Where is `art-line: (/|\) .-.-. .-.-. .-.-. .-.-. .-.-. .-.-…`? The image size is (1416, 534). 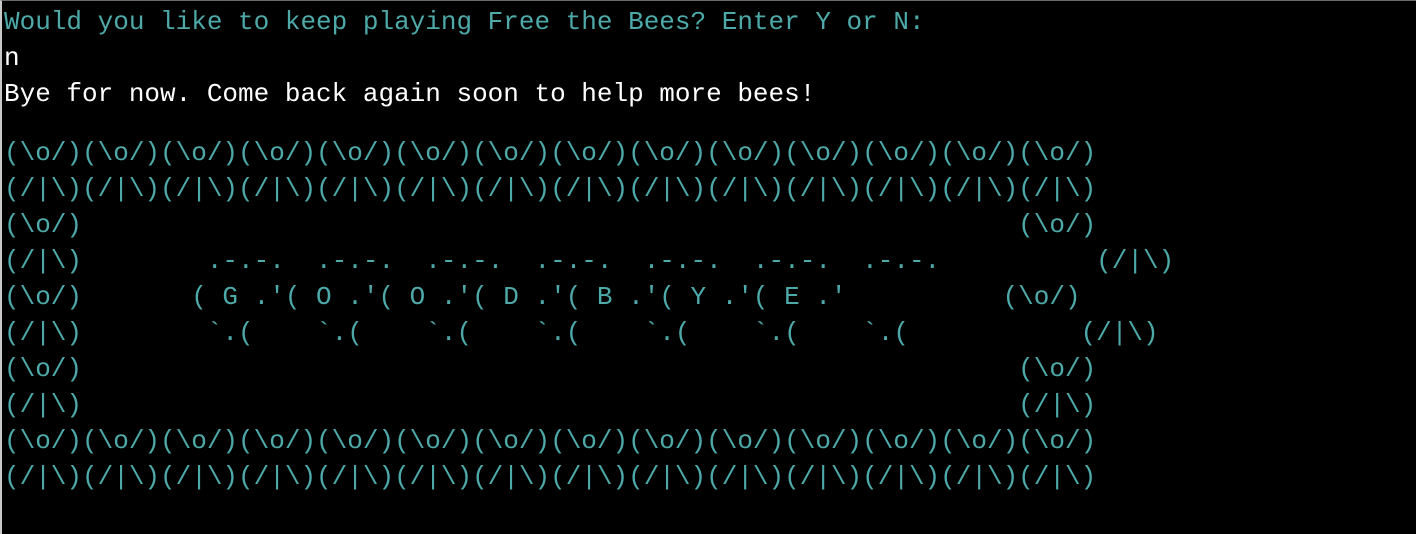 art-line: (/|\) .-.-. .-.-. .-.-. .-.-. .-.-. .-.-… is located at coordinates (589, 261).